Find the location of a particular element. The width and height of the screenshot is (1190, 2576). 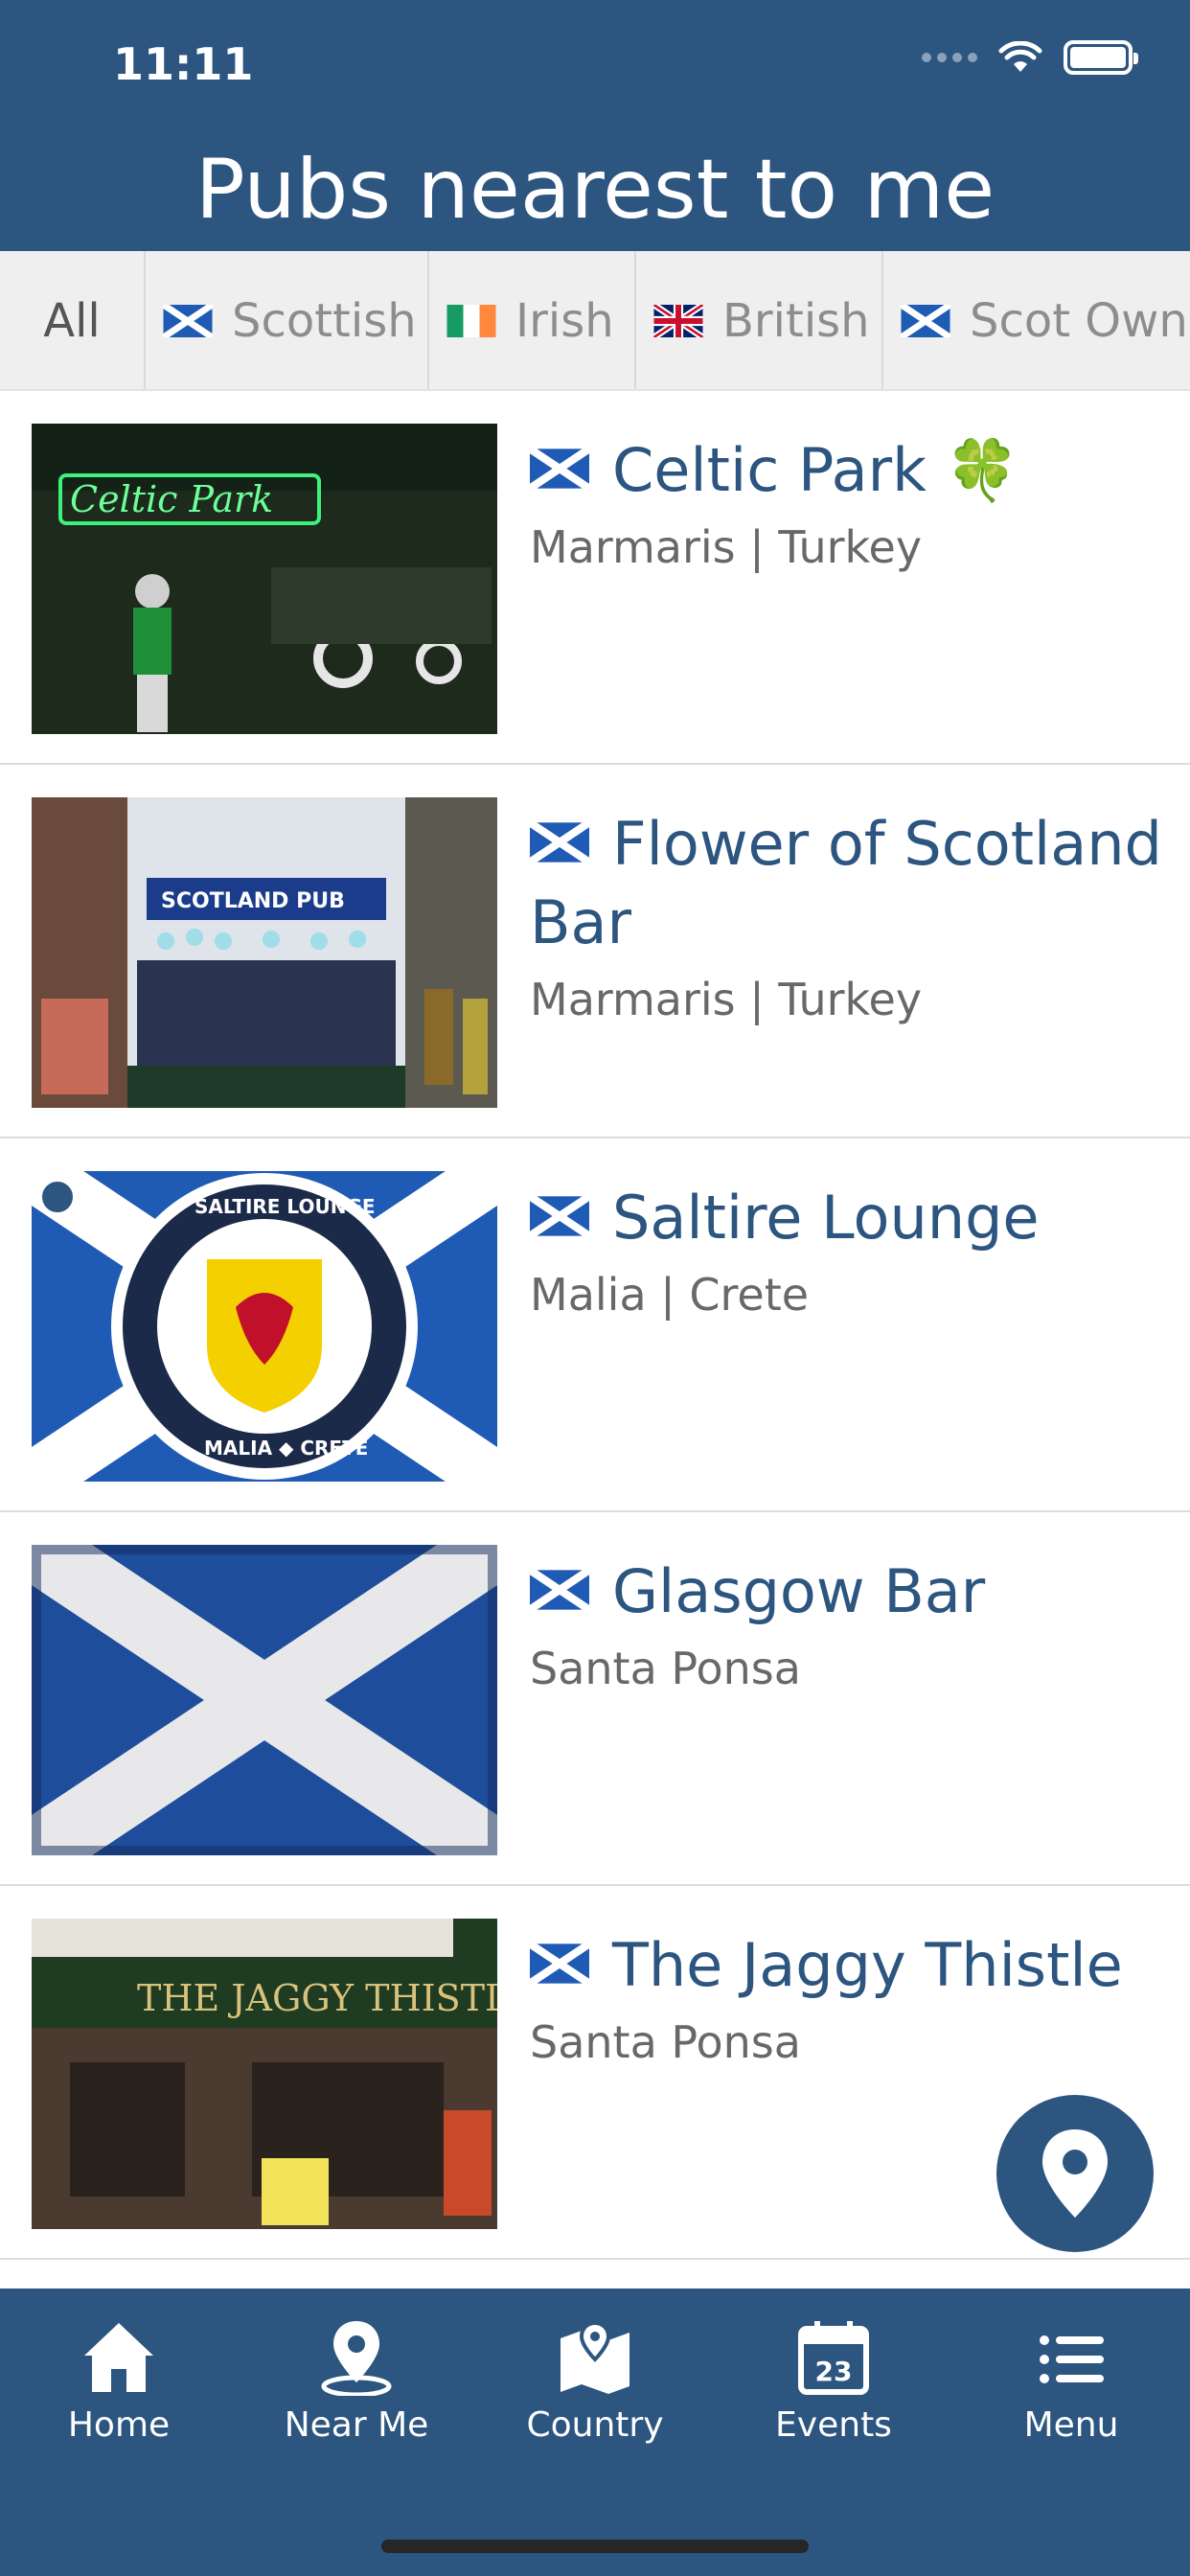

map-view-button is located at coordinates (1075, 2173).